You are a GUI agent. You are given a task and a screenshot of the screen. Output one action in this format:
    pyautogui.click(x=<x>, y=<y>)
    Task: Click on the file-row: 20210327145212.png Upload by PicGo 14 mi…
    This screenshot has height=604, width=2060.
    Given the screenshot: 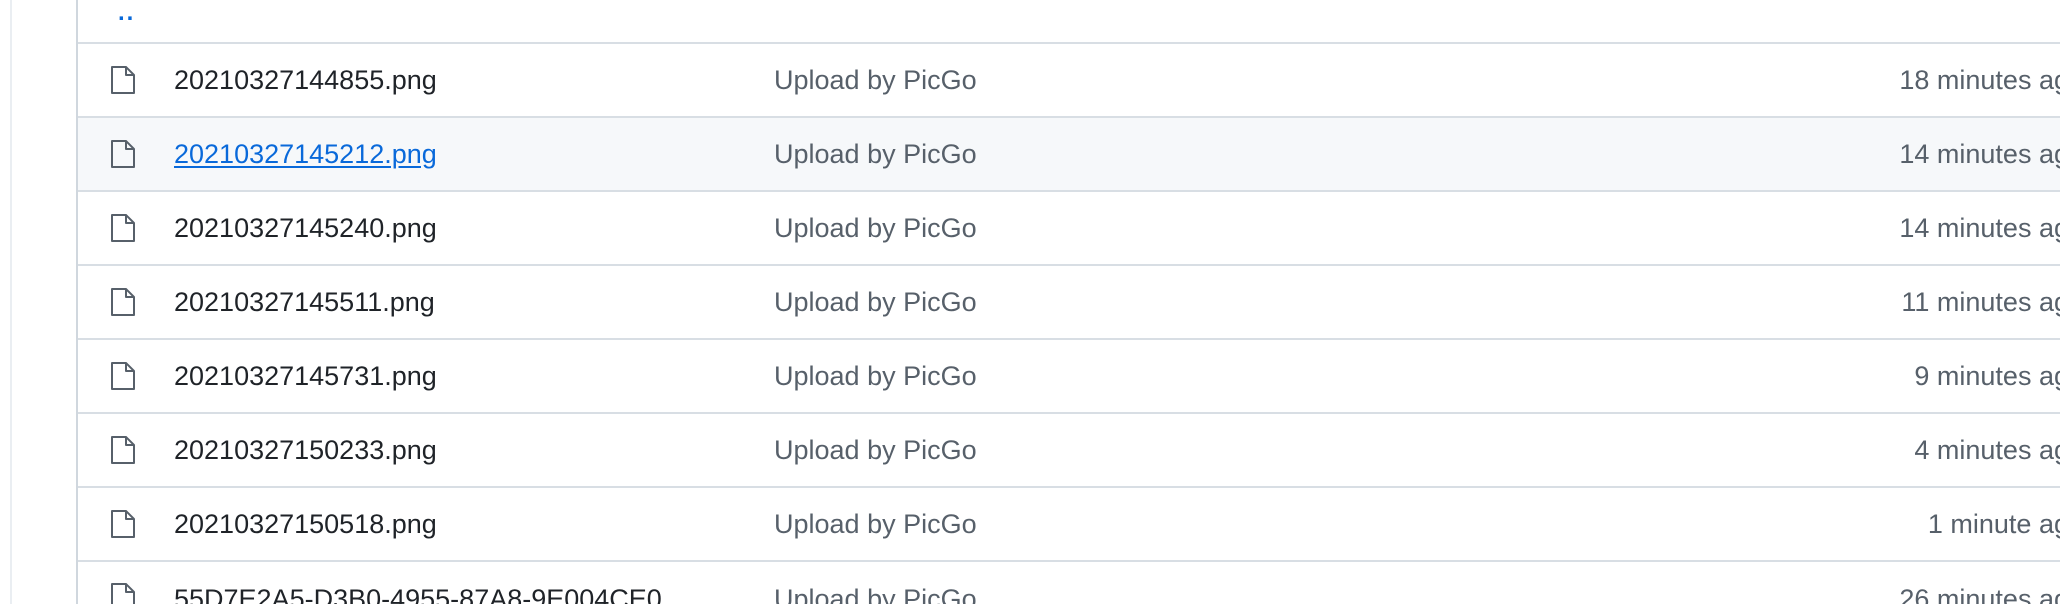 What is the action you would take?
    pyautogui.click(x=1069, y=155)
    